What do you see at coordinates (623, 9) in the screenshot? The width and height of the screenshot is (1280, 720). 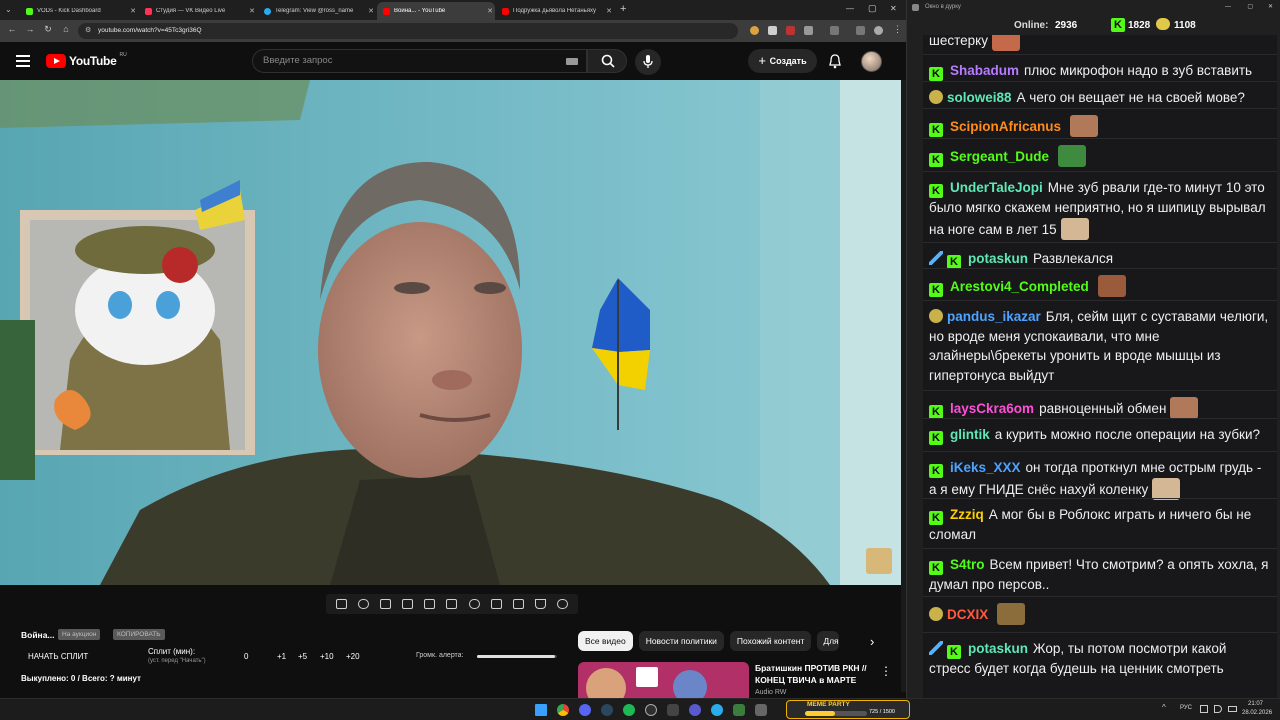 I see `new-tab-button: +` at bounding box center [623, 9].